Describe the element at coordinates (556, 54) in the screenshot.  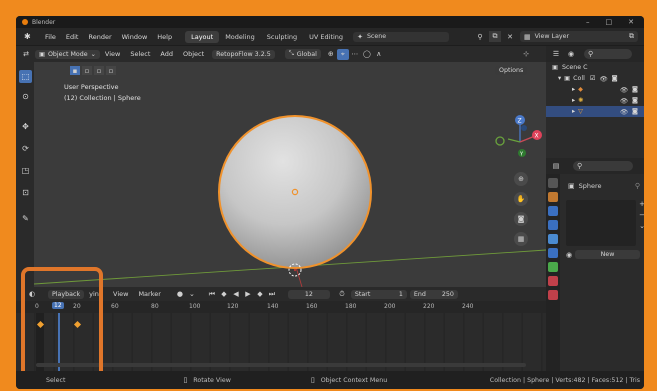
I see `outliner-editor-icon: ☰` at that location.